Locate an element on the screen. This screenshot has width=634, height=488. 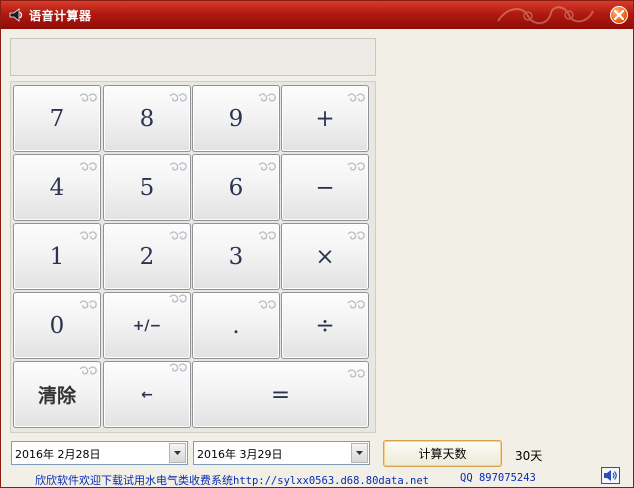
key-2: 2 is located at coordinates (147, 256).